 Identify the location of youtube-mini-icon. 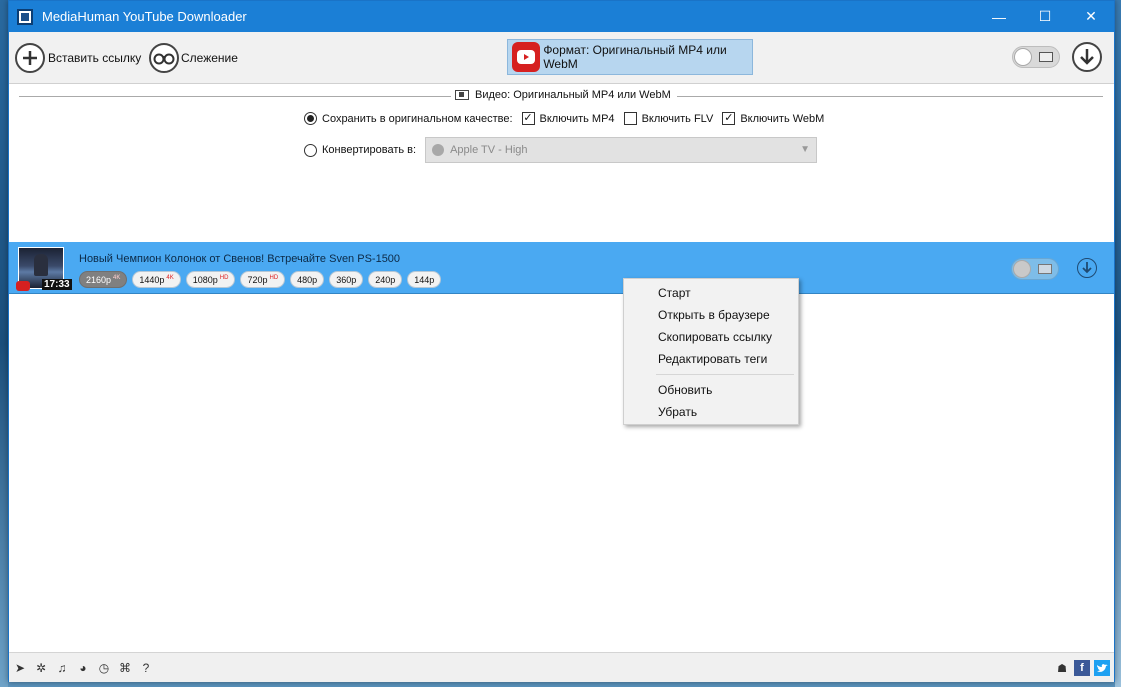
(23, 286).